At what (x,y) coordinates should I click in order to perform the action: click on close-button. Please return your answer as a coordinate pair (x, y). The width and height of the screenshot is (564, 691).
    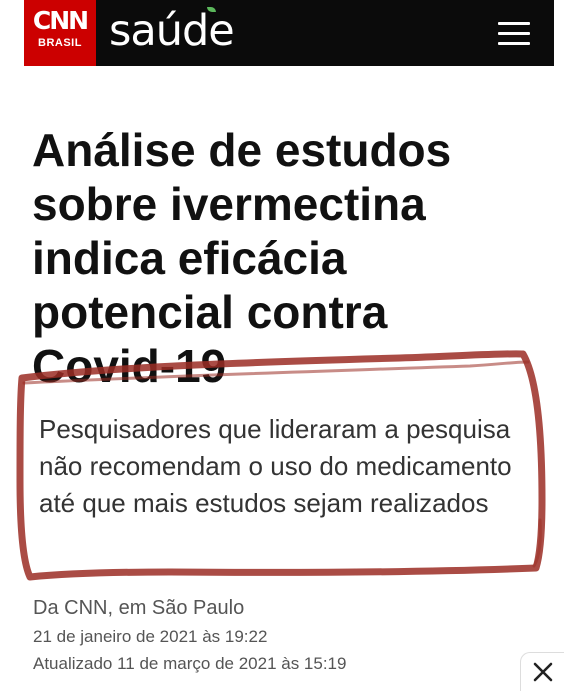
    Looking at the image, I should click on (542, 671).